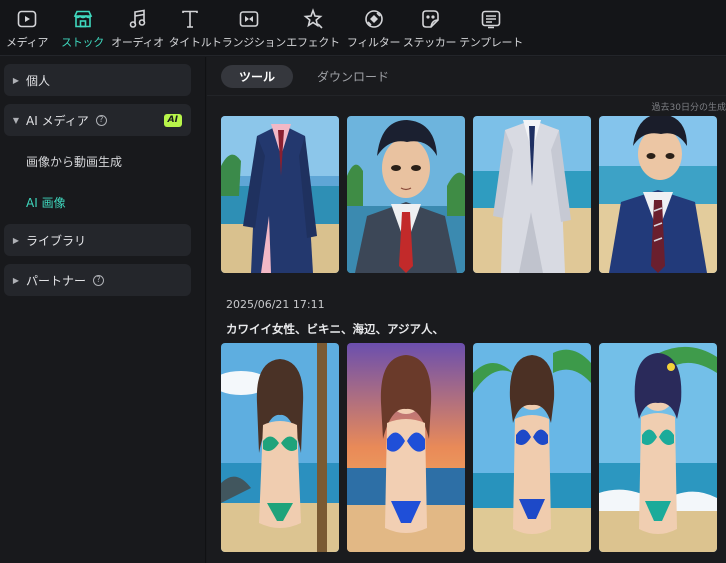  Describe the element at coordinates (532, 447) in the screenshot. I see `thumbnail-woman-blue-bikini-palm` at that location.